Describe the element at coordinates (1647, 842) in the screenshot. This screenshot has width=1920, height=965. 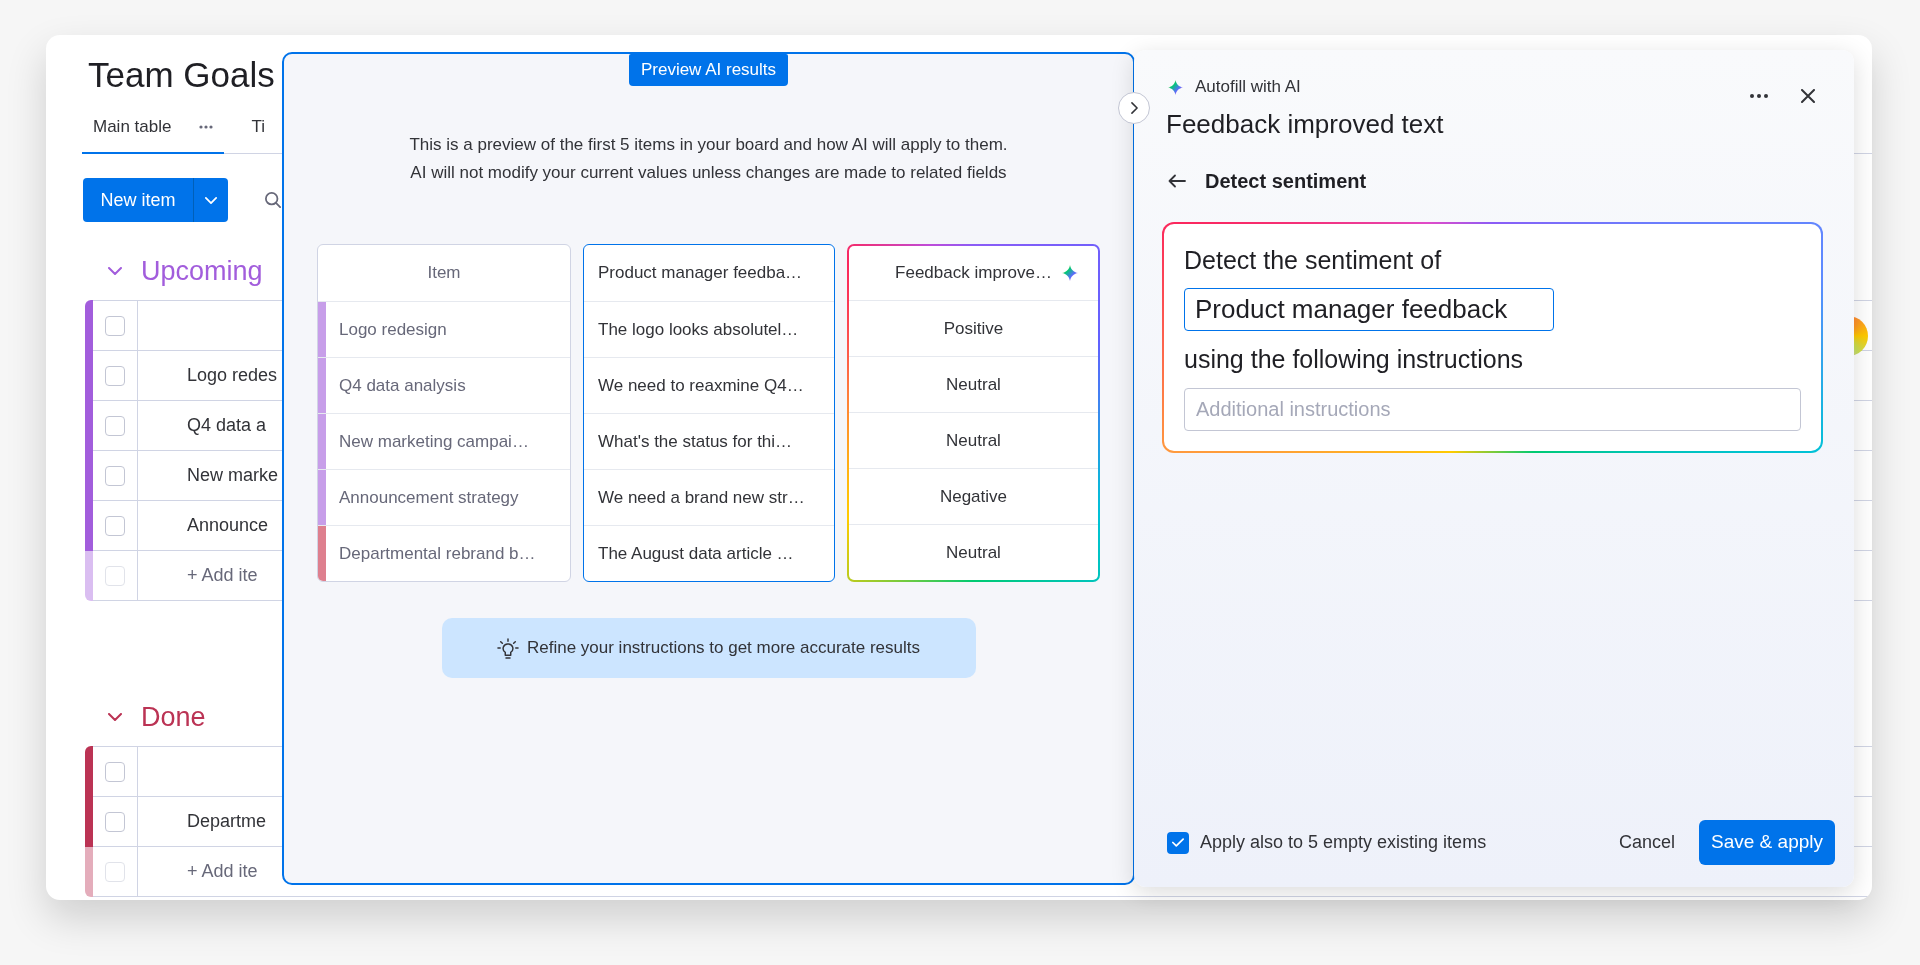
I see `cancel-button: Cancel` at that location.